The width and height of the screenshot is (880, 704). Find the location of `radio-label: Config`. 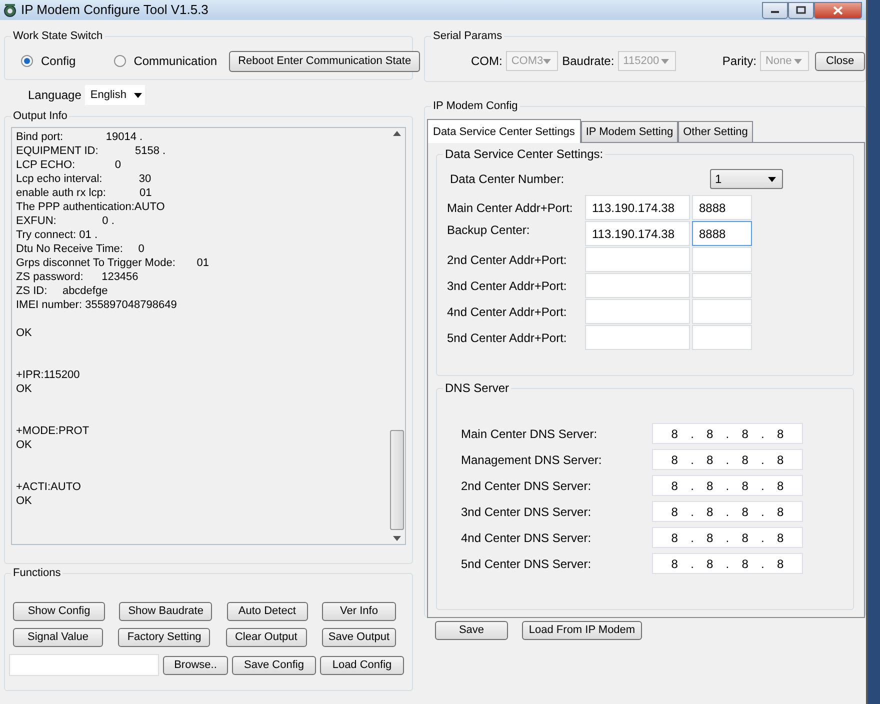

radio-label: Config is located at coordinates (58, 61).